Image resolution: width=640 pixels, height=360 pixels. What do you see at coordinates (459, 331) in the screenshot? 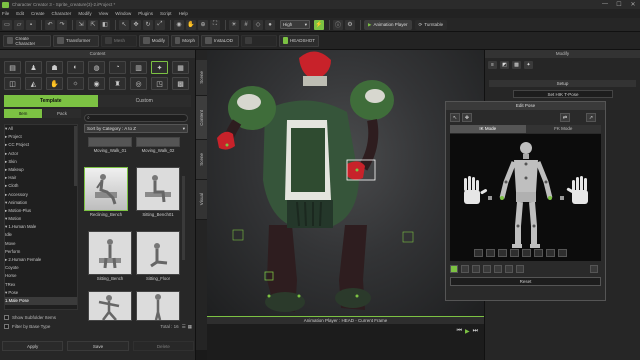
I see `prev-frame-icon: ⏮` at bounding box center [459, 331].